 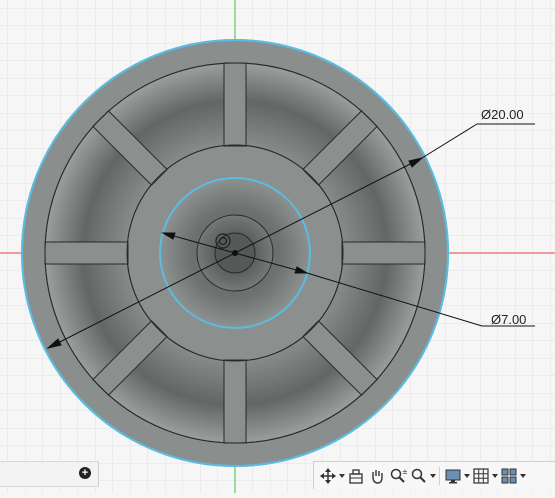 What do you see at coordinates (481, 476) in the screenshot?
I see `grid-settings-icon` at bounding box center [481, 476].